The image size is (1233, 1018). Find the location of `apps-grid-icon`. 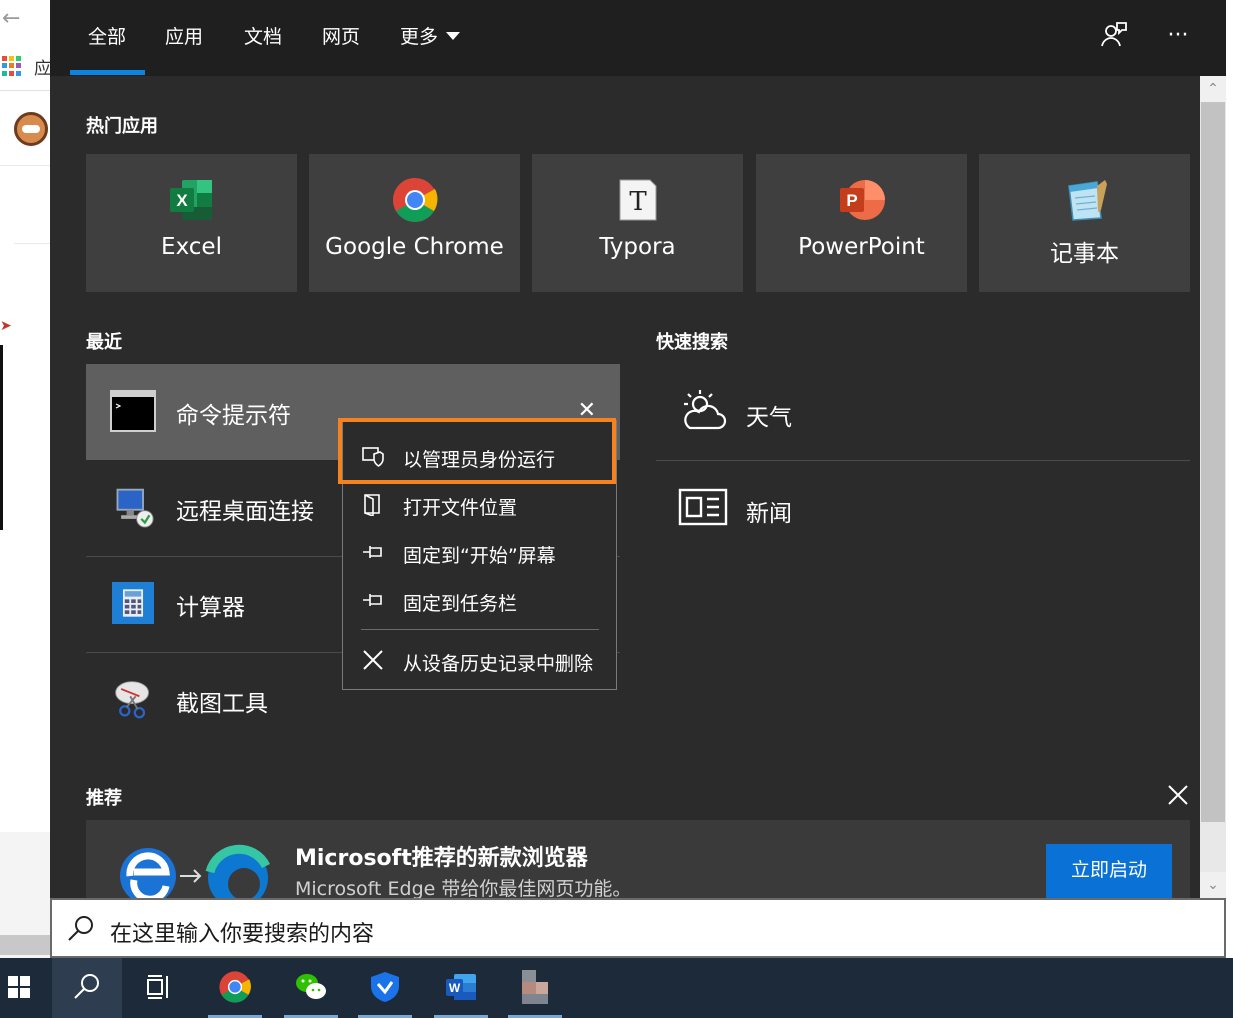

apps-grid-icon is located at coordinates (12, 66).